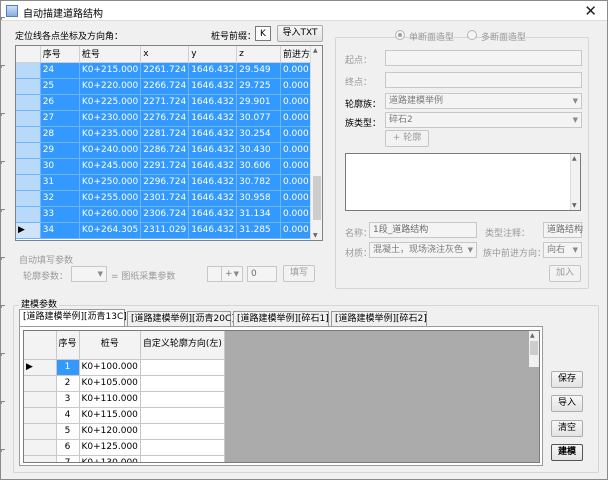  Describe the element at coordinates (534, 348) in the screenshot. I see `scroll-thumb` at that location.